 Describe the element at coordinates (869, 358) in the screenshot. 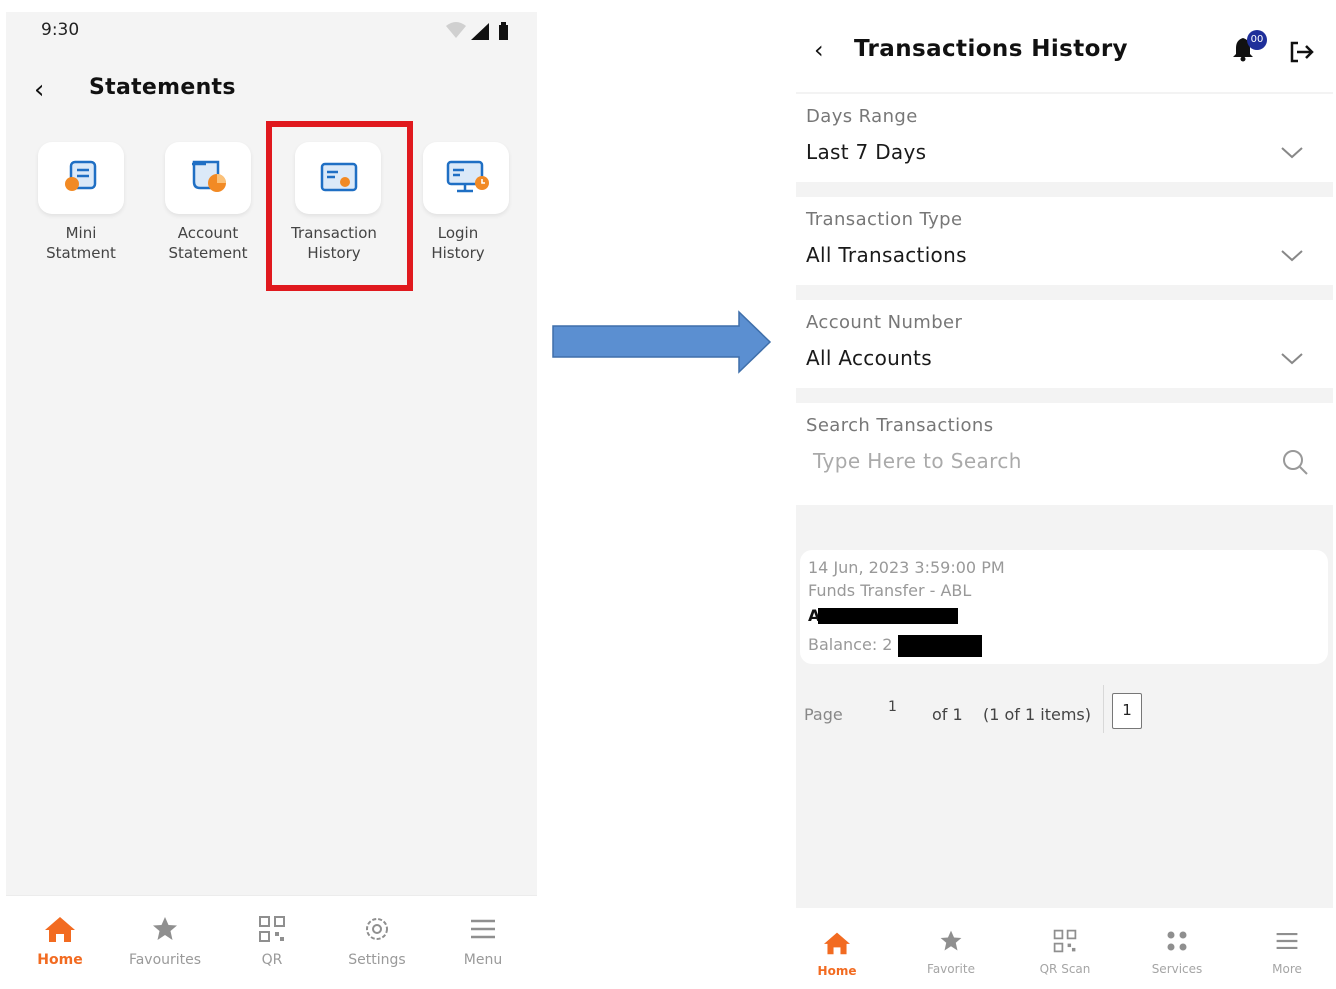

I see `account-number-value: All Accounts` at that location.